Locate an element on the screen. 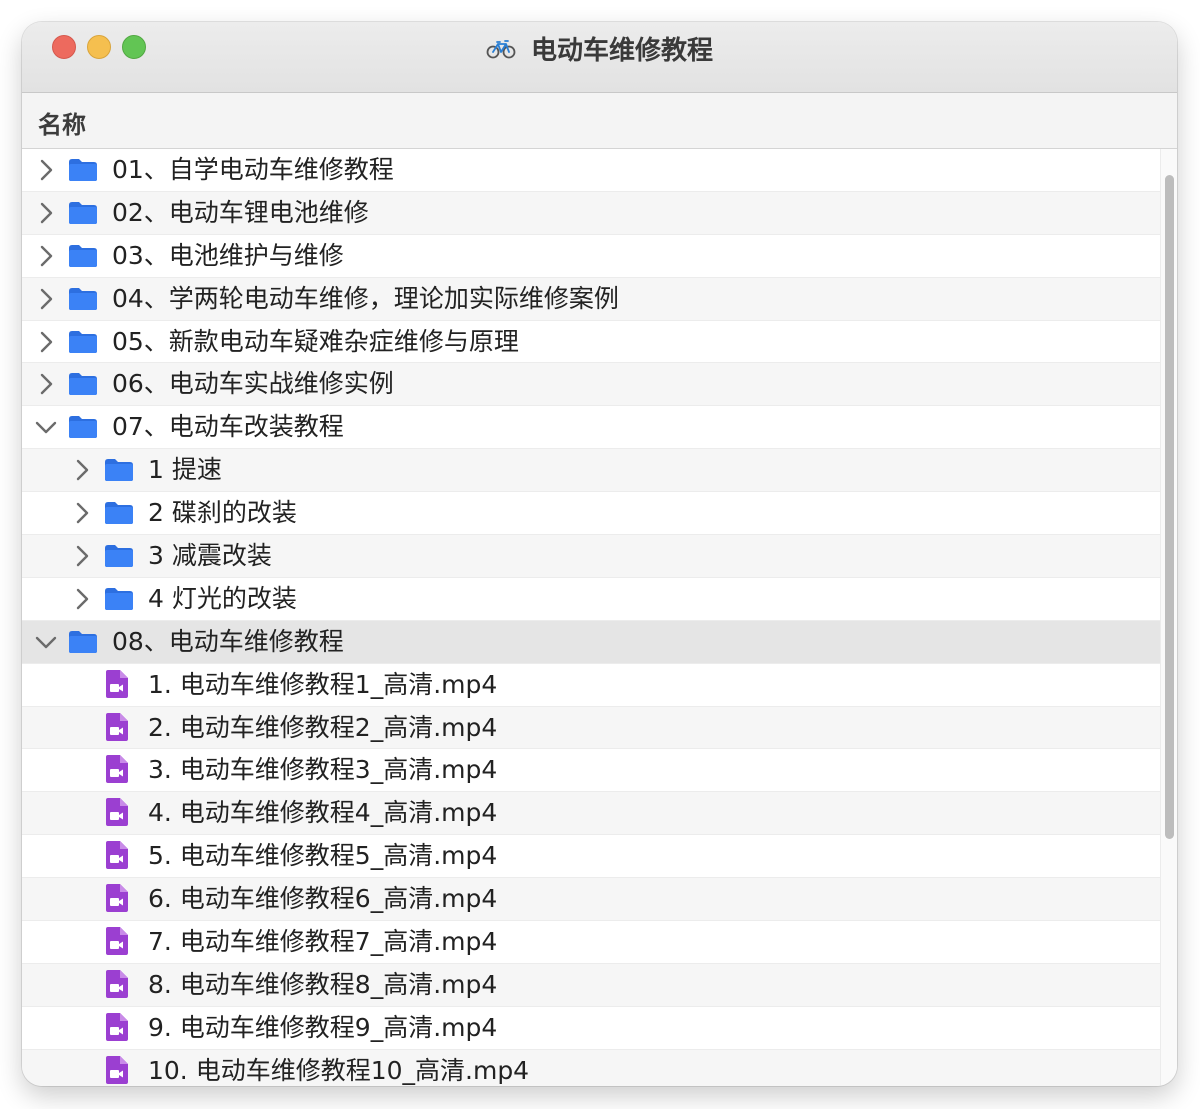 The width and height of the screenshot is (1200, 1109). file-row: 6. 电动车维修教程6_高清.mp4 is located at coordinates (591, 900).